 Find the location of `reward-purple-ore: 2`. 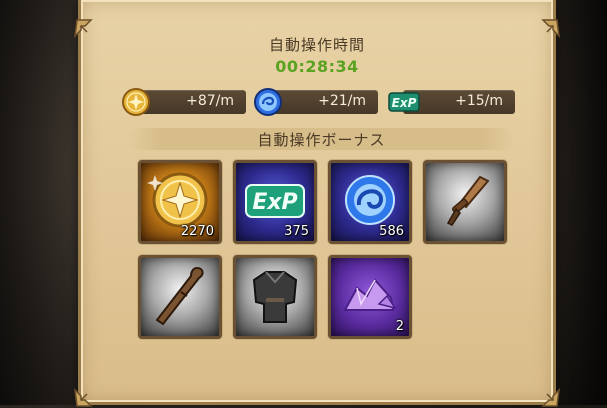

reward-purple-ore: 2 is located at coordinates (370, 297).